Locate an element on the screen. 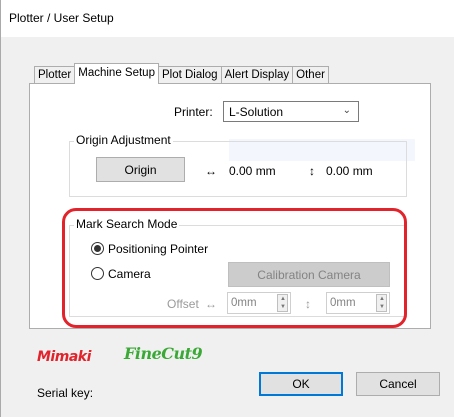 This screenshot has height=417, width=454. printer-select: L-Solution ⌄ is located at coordinates (291, 111).